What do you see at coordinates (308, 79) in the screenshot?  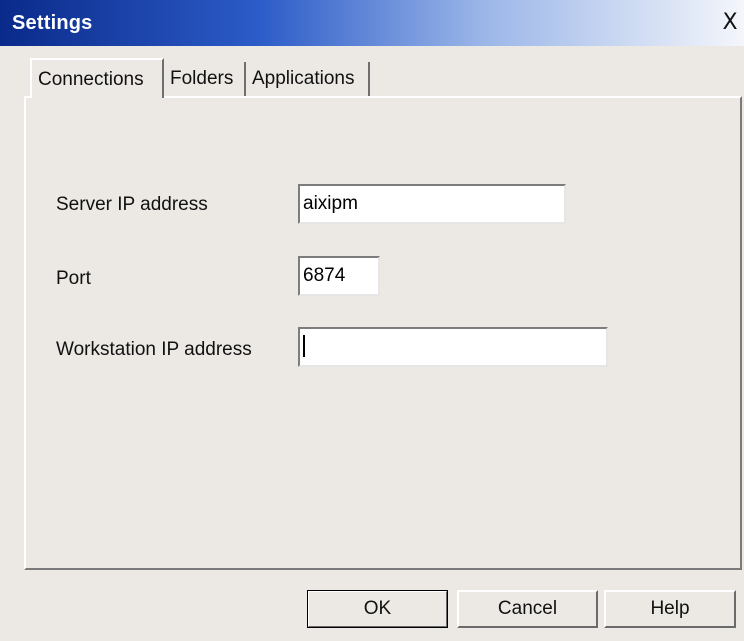 I see `tab-applications: Applications` at bounding box center [308, 79].